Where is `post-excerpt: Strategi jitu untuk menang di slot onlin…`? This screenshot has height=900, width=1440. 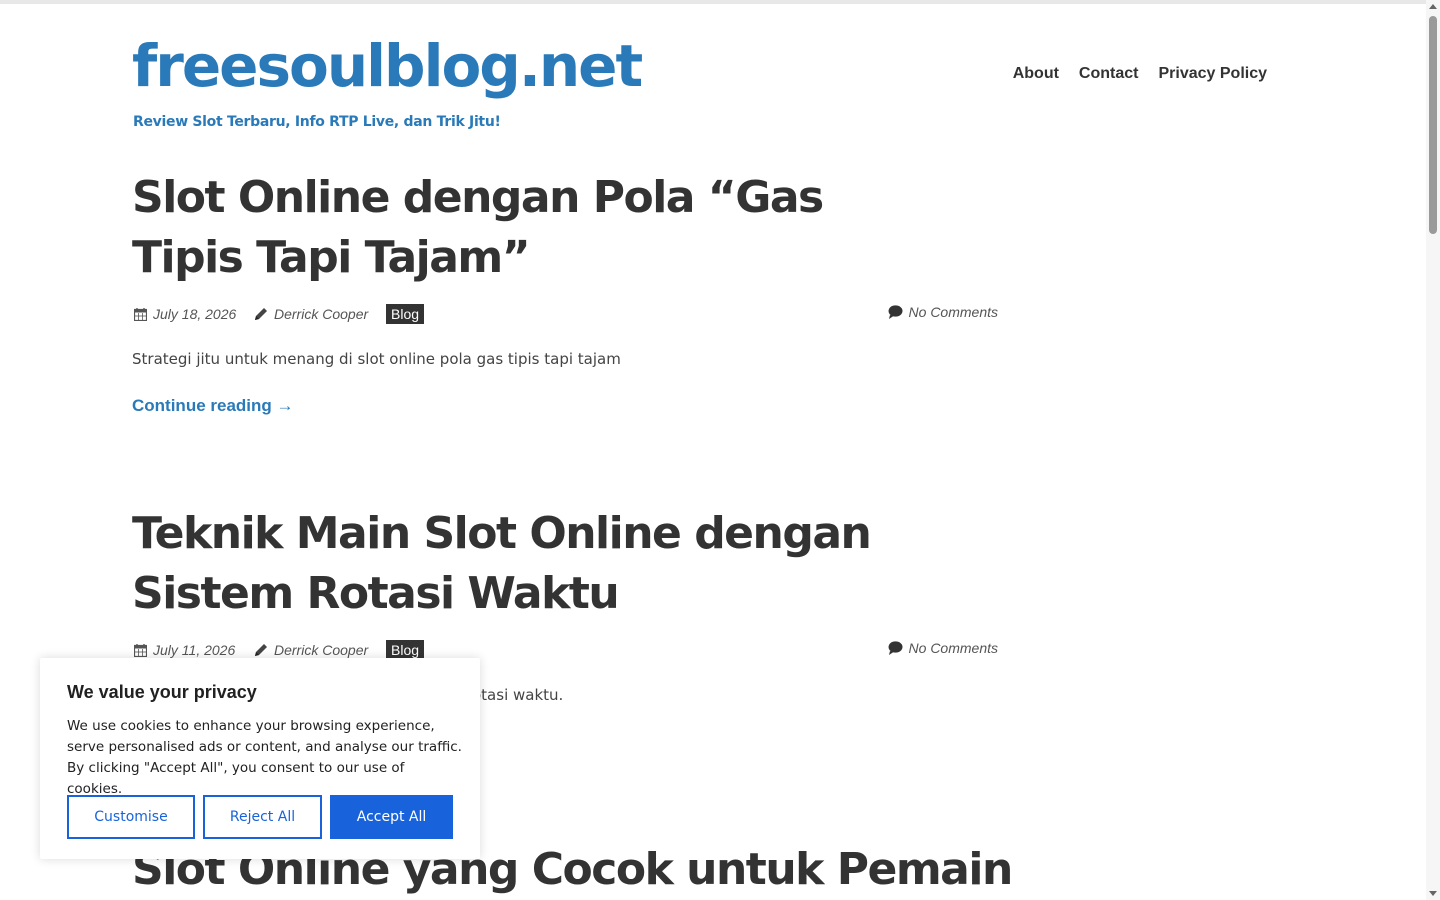
post-excerpt: Strategi jitu untuk menang di slot onlin… is located at coordinates (376, 359).